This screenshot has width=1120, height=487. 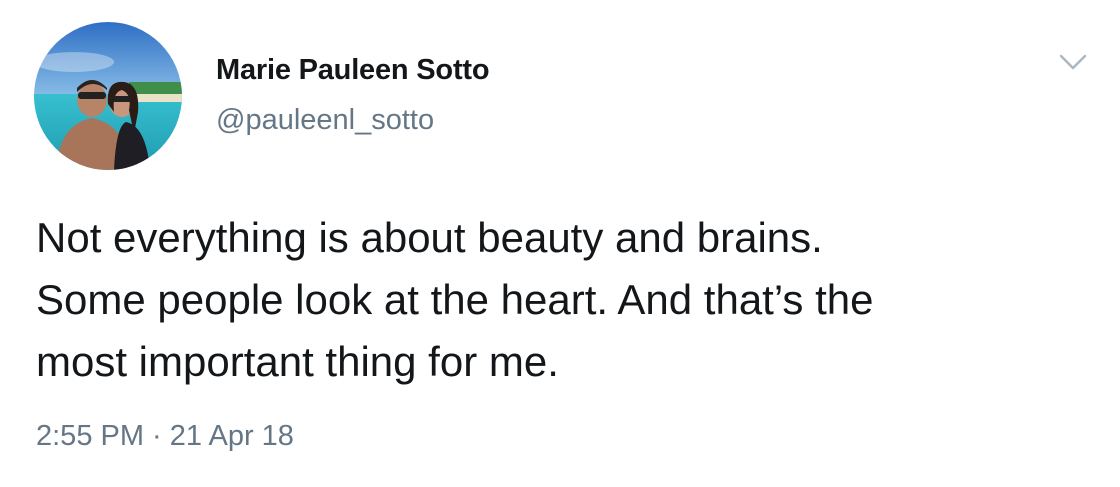 What do you see at coordinates (353, 70) in the screenshot?
I see `author-display-name: Marie Pauleen Sotto` at bounding box center [353, 70].